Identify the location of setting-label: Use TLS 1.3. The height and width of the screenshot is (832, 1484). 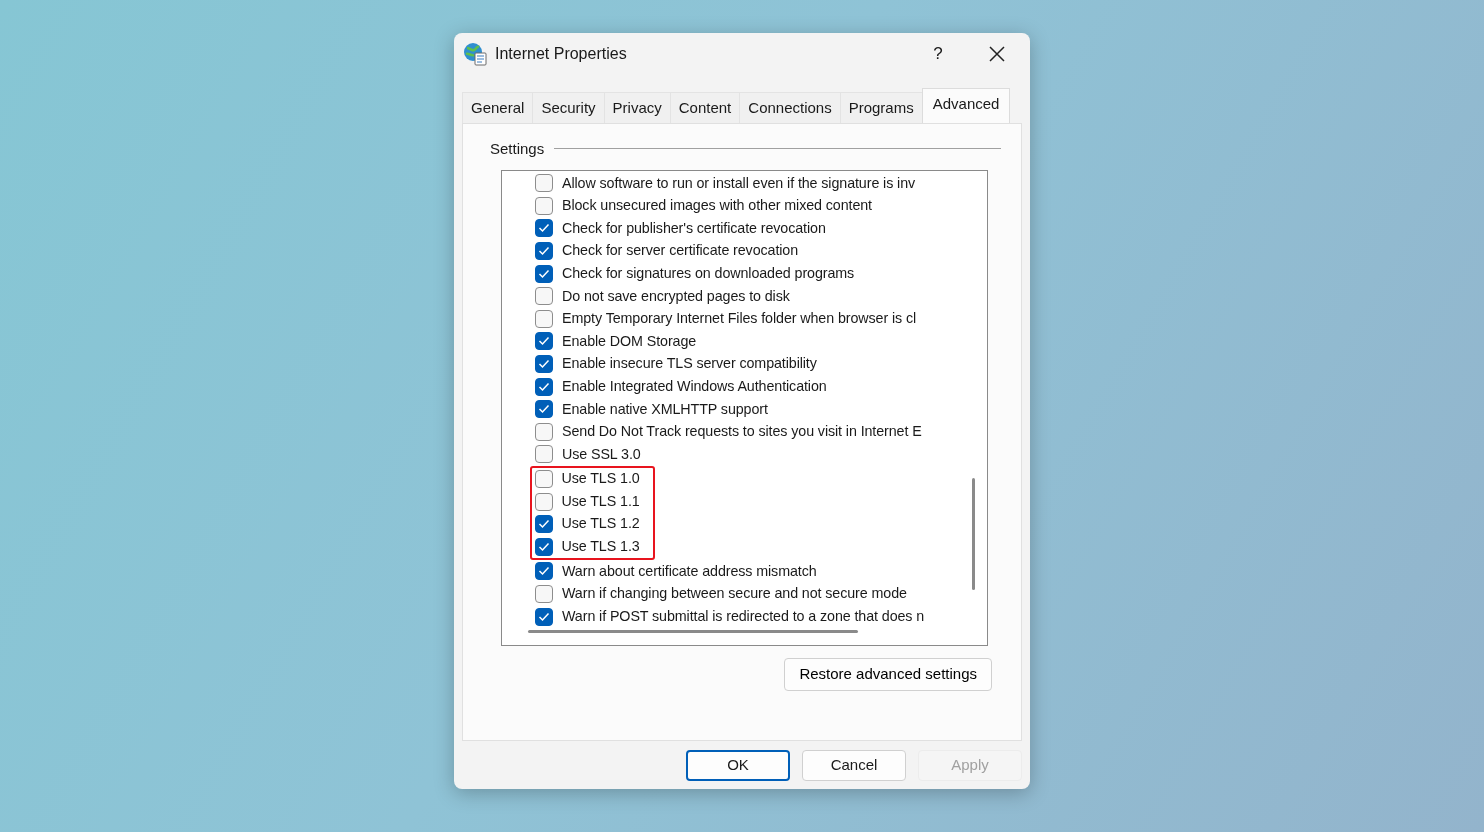
(600, 547).